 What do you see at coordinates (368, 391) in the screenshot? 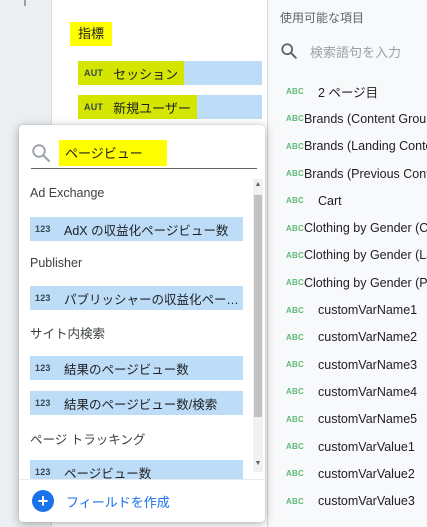
I see `available-field-label: customVarName4` at bounding box center [368, 391].